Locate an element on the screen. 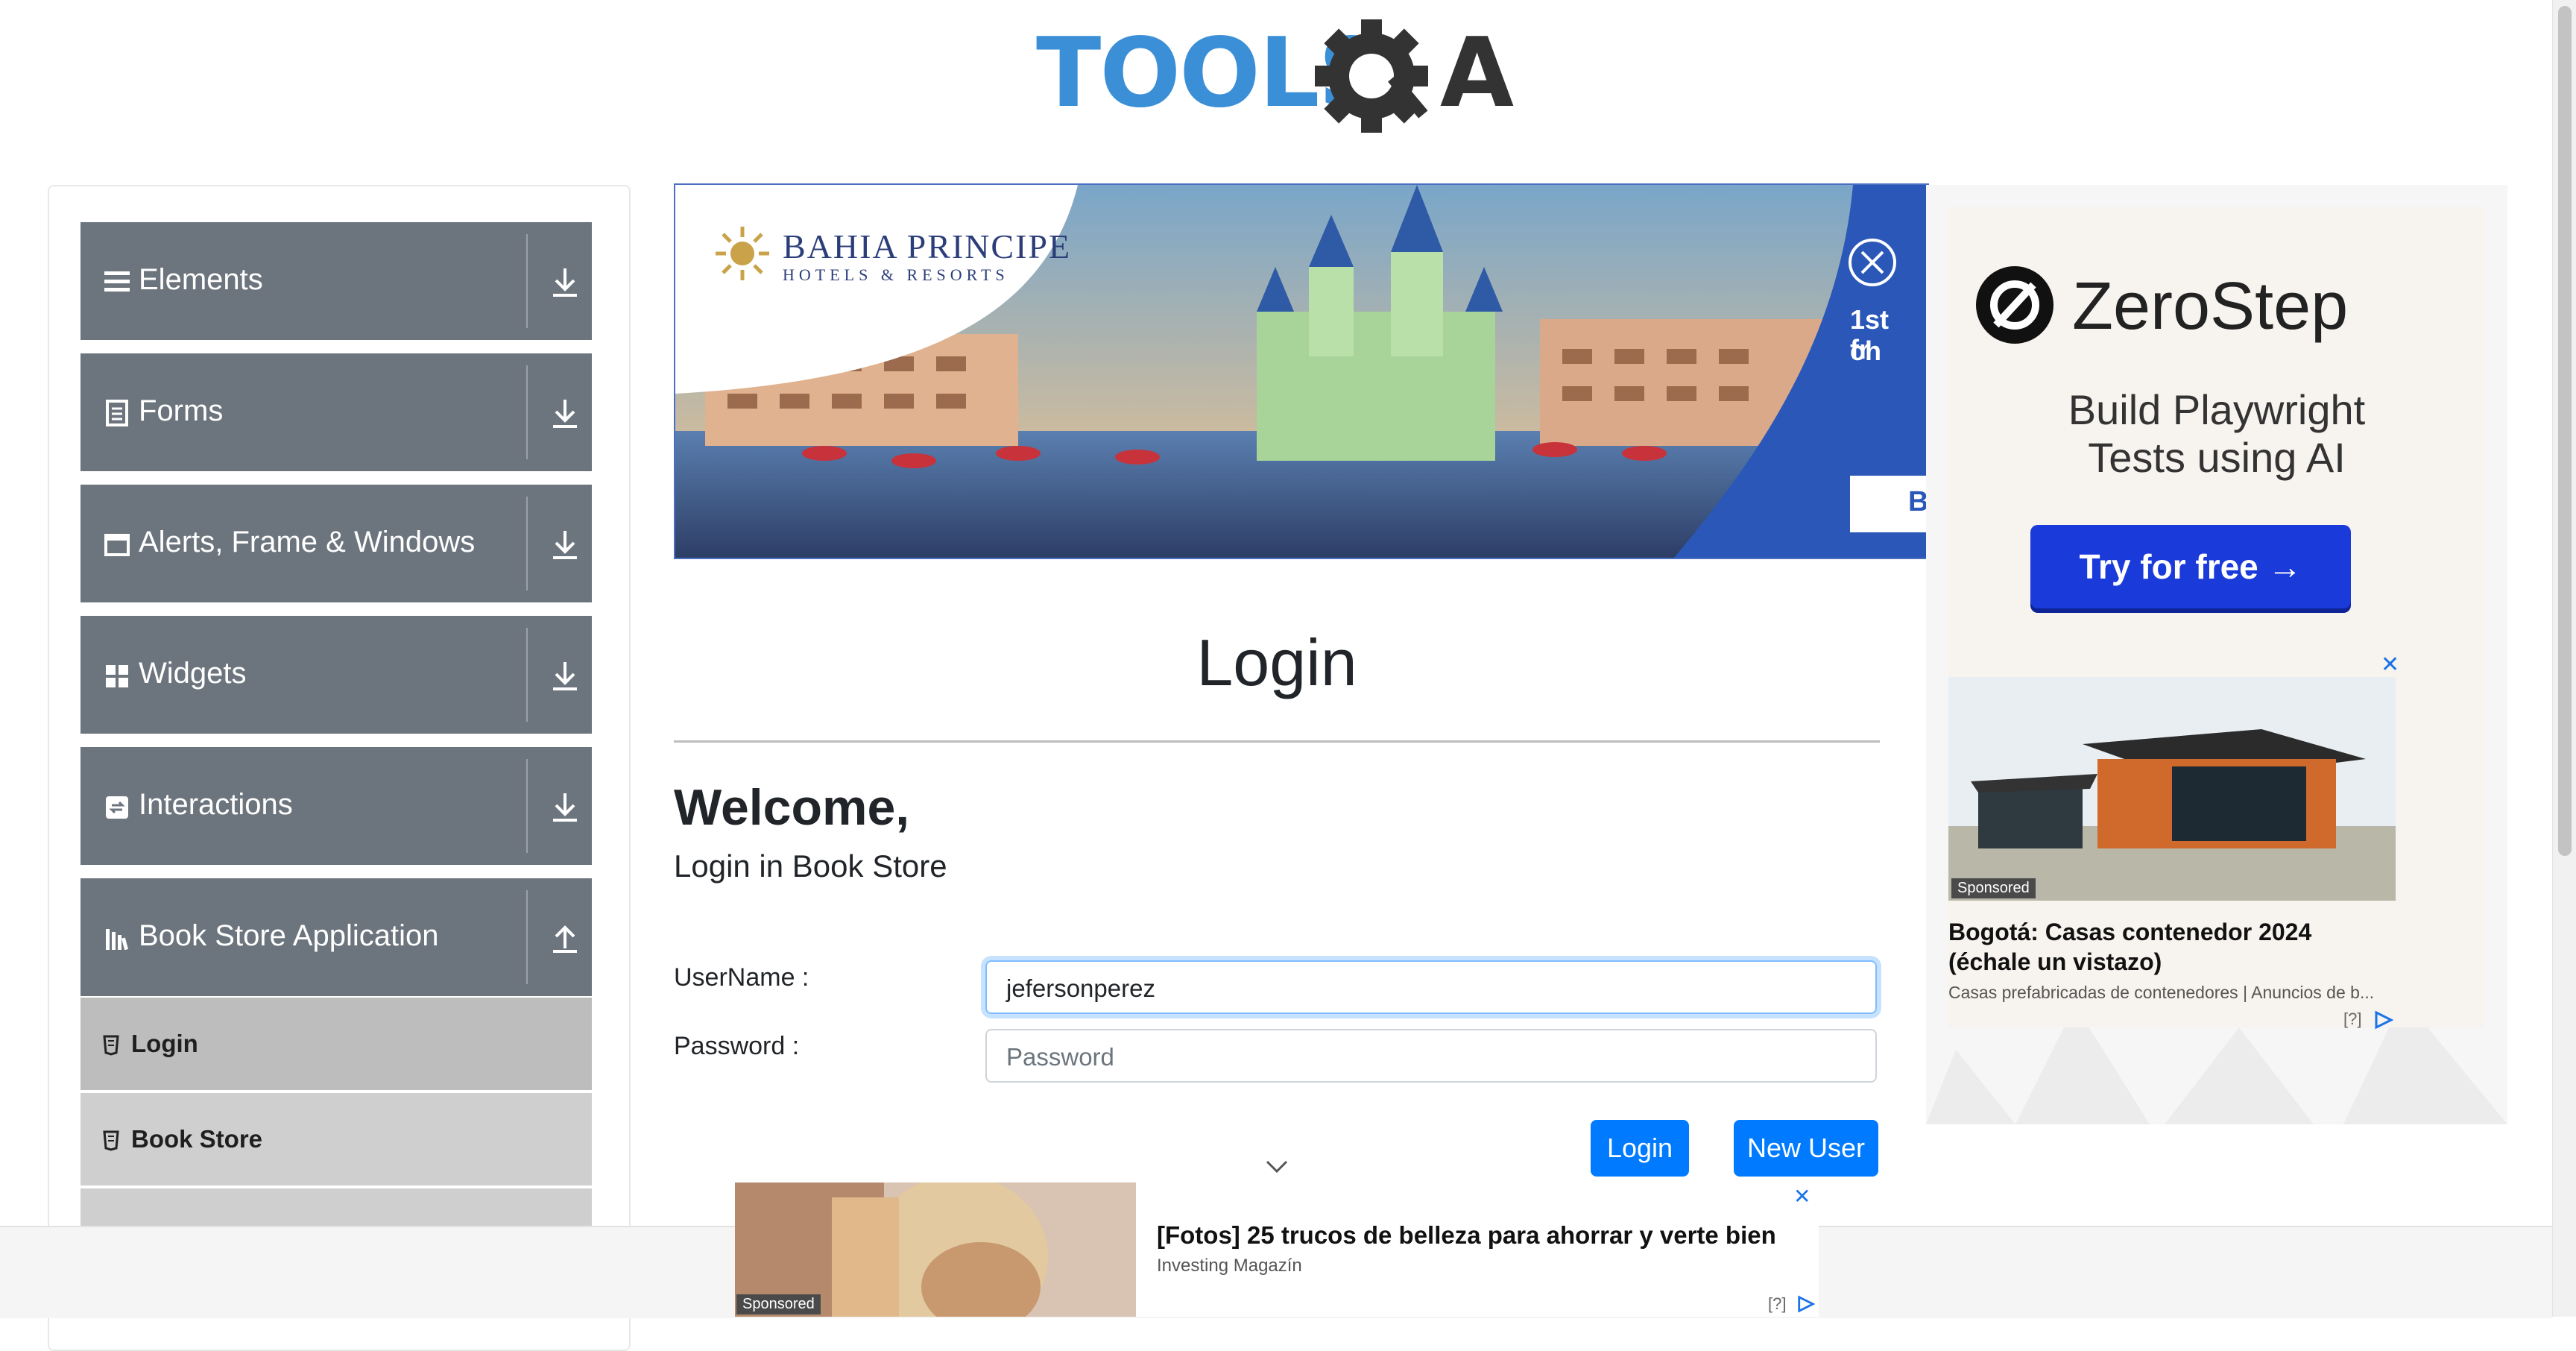 This screenshot has height=1351, width=2576. widgets-icon is located at coordinates (117, 676).